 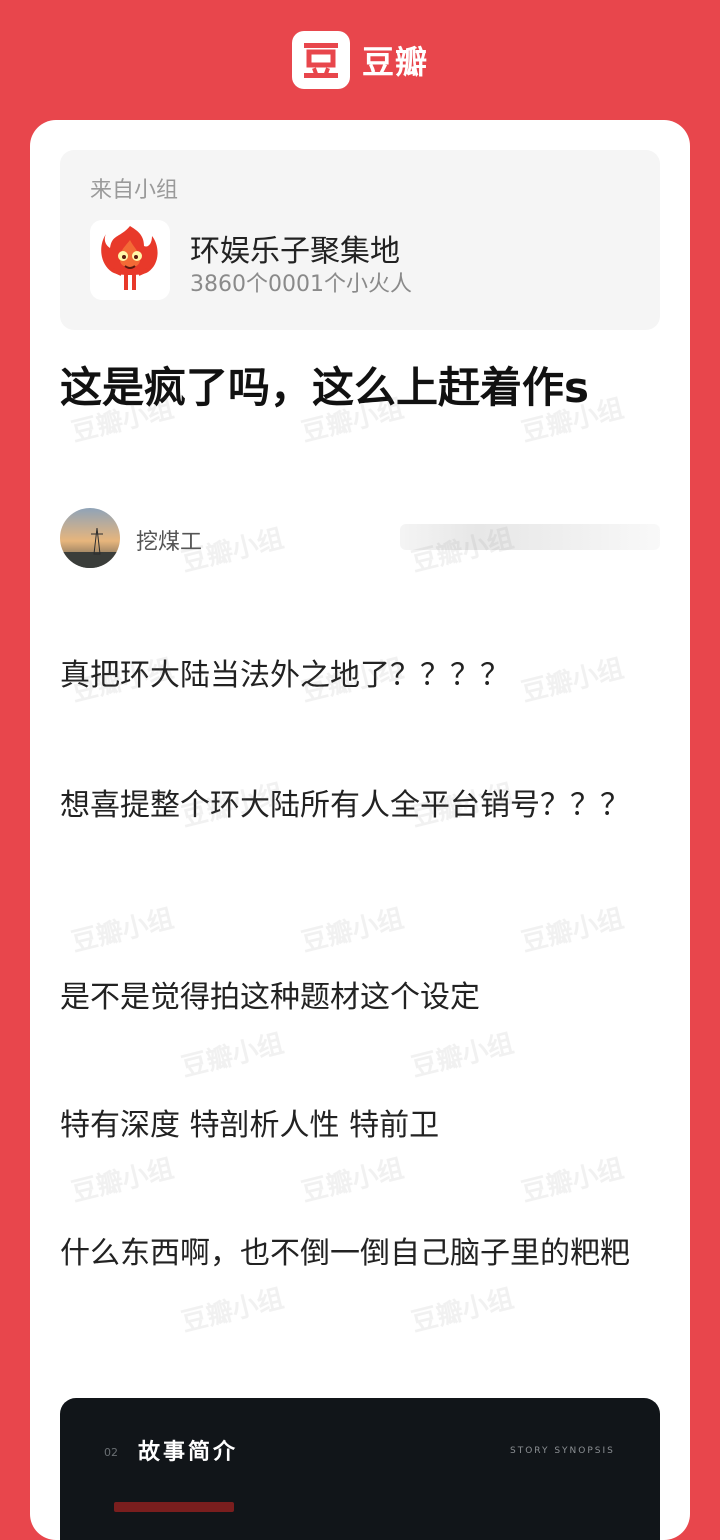 What do you see at coordinates (320, 60) in the screenshot?
I see `douban-logo-icon` at bounding box center [320, 60].